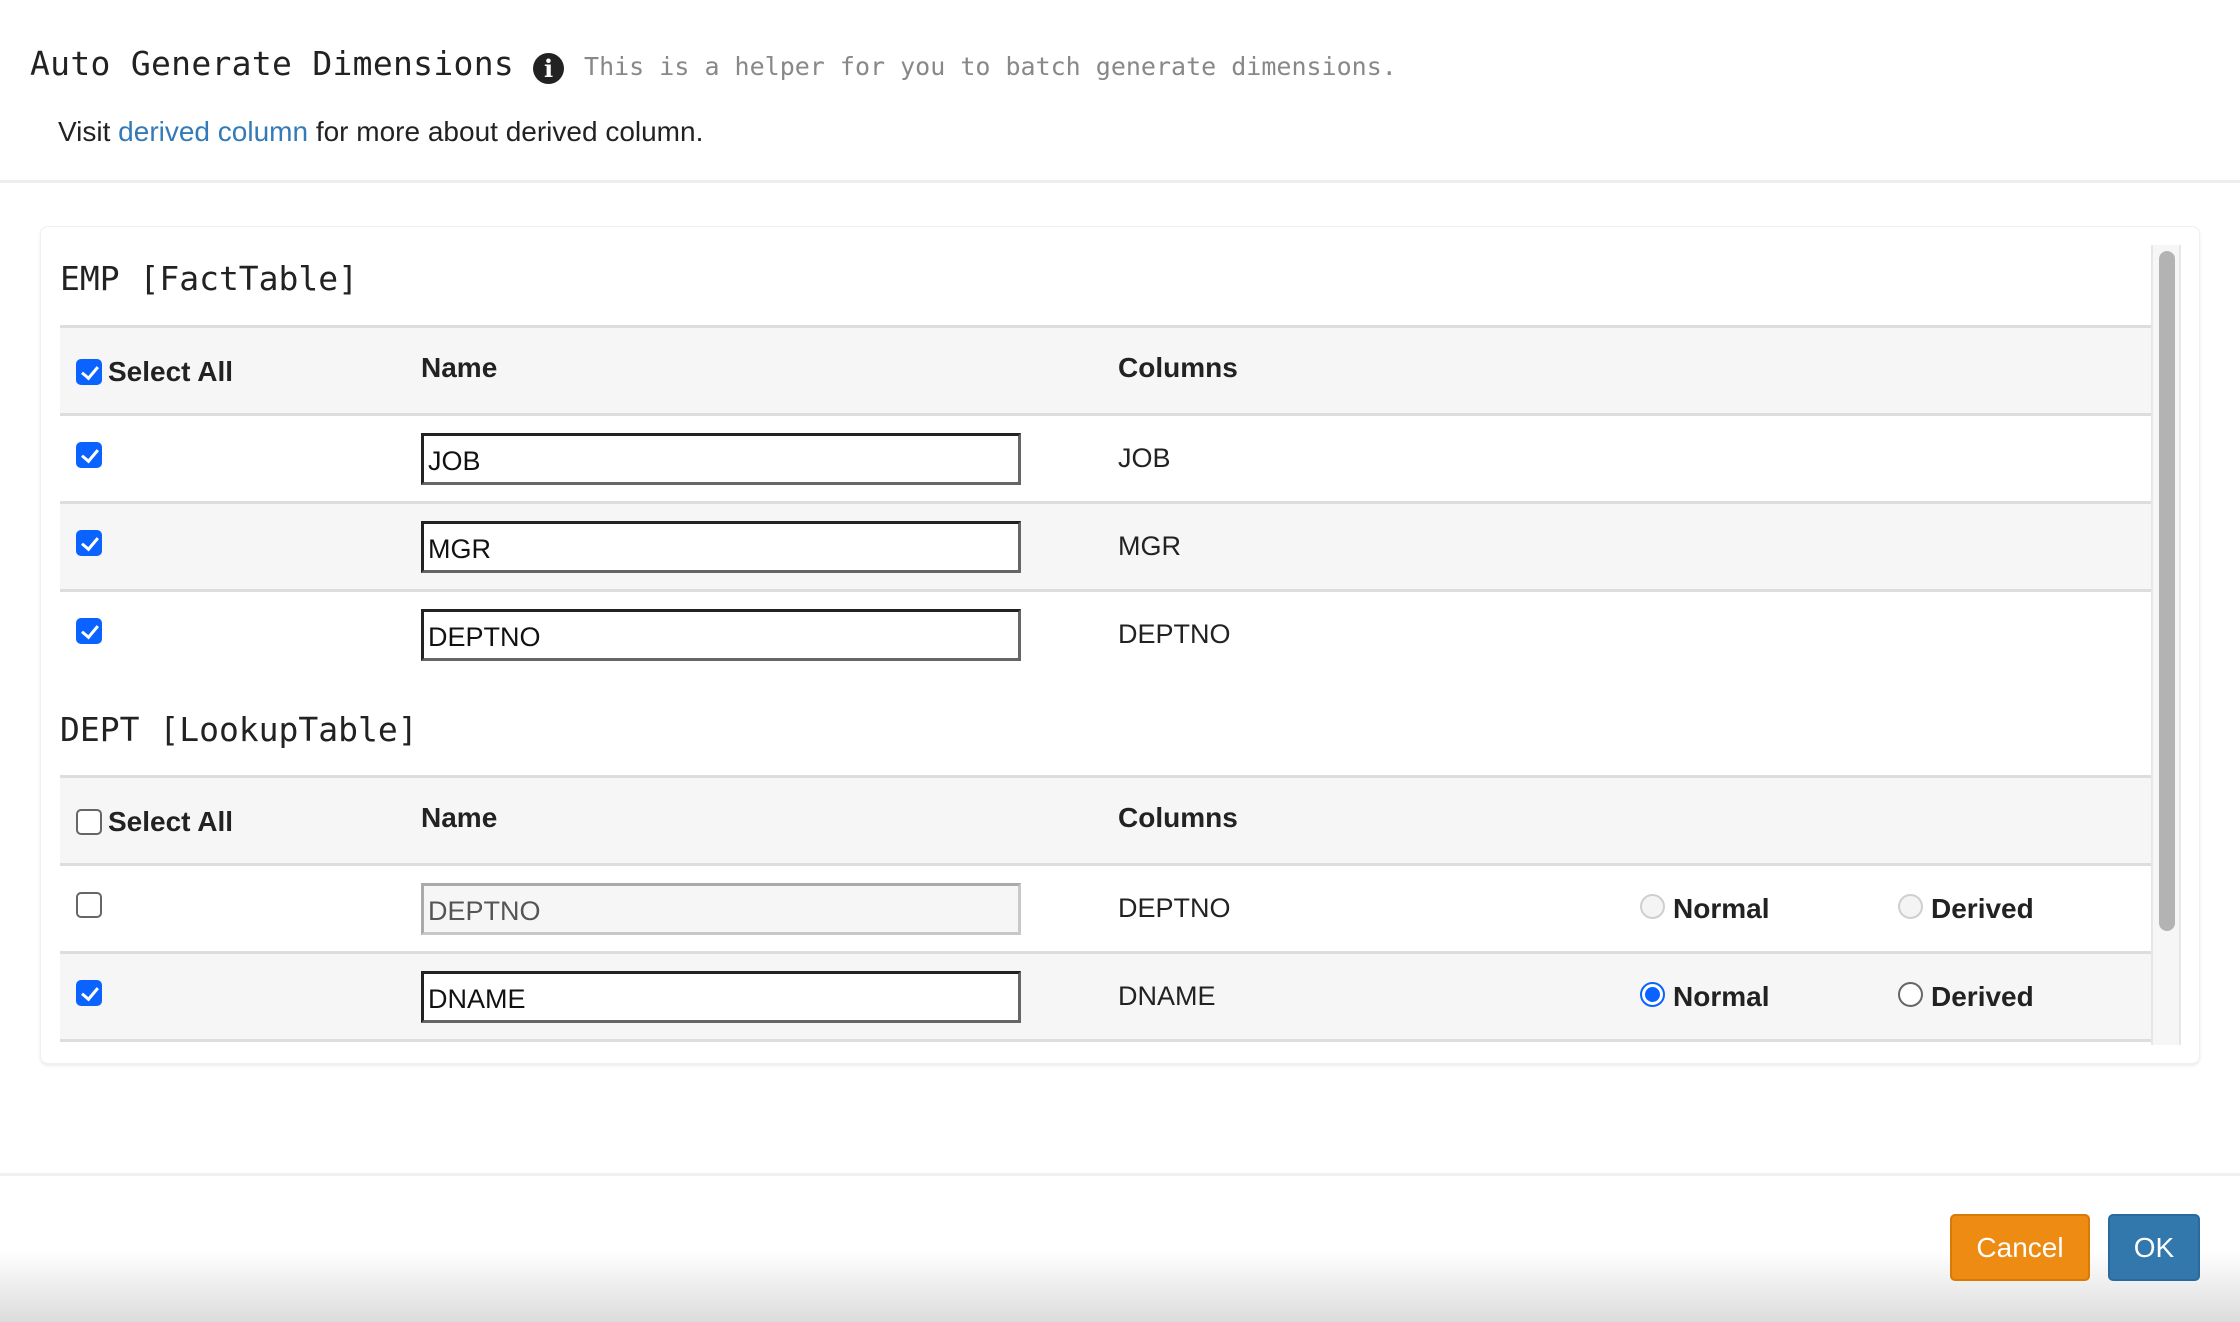 The width and height of the screenshot is (2240, 1322). I want to click on scrollbar-thumb, so click(2167, 591).